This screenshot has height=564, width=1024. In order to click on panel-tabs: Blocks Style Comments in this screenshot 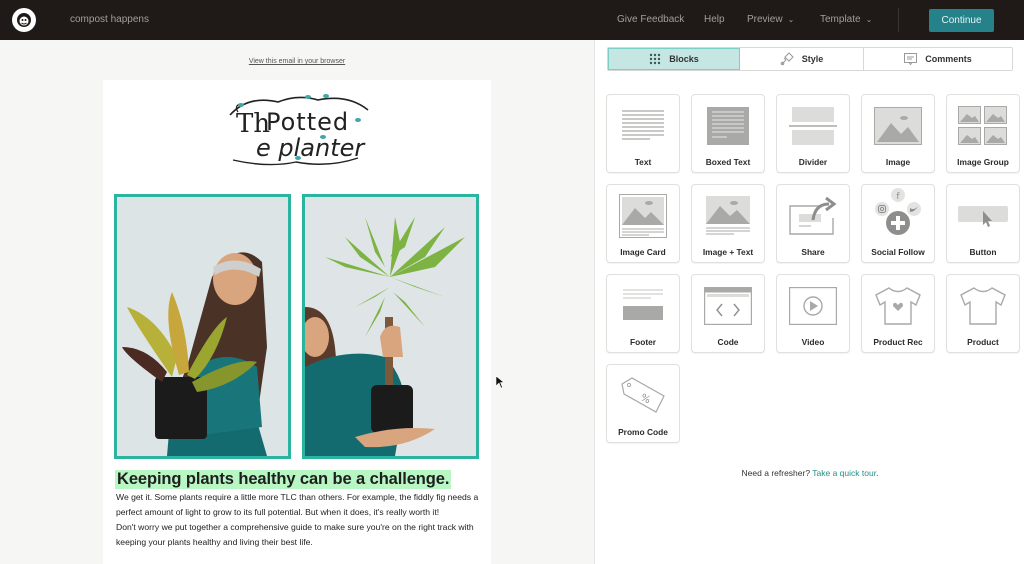, I will do `click(810, 59)`.